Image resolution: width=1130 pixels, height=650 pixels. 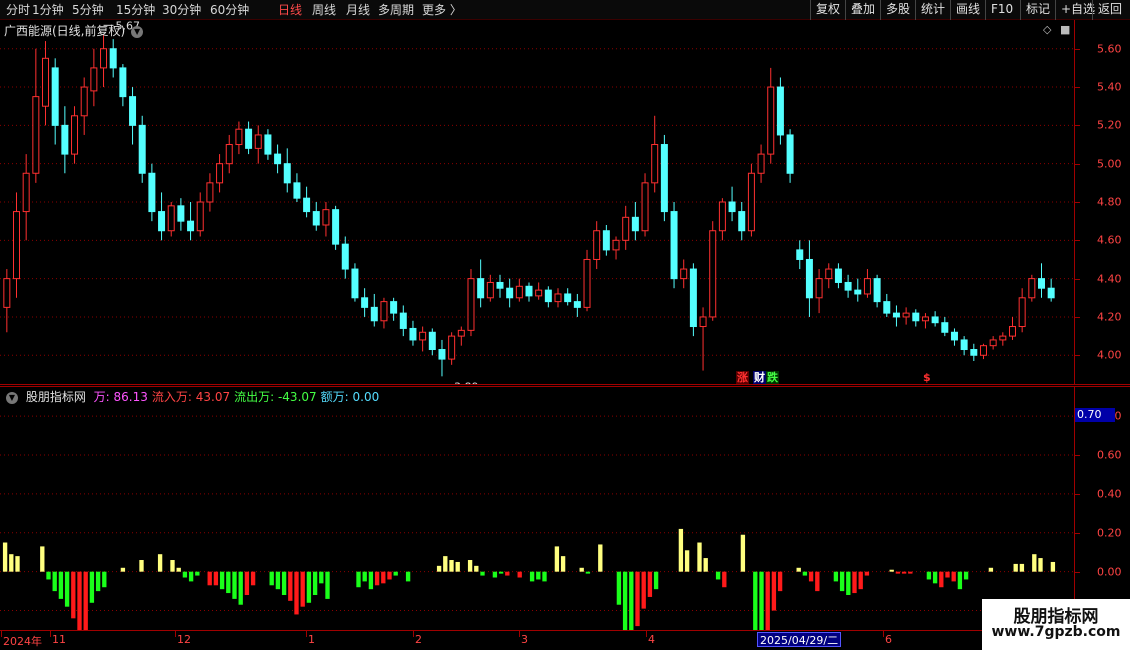 What do you see at coordinates (1, 634) in the screenshot?
I see `date-axis-tick` at bounding box center [1, 634].